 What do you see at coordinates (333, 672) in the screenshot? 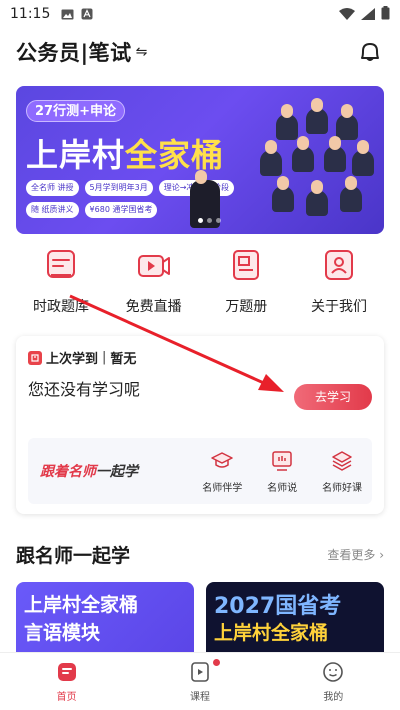
I see `profile-icon` at bounding box center [333, 672].